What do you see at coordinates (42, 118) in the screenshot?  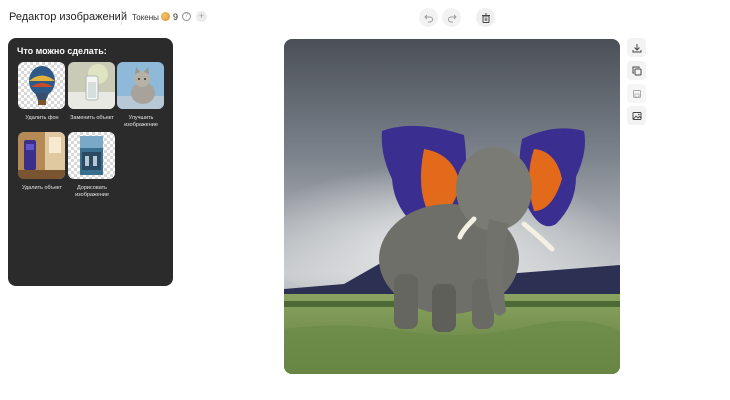 I see `tool-label: Удалить фон` at bounding box center [42, 118].